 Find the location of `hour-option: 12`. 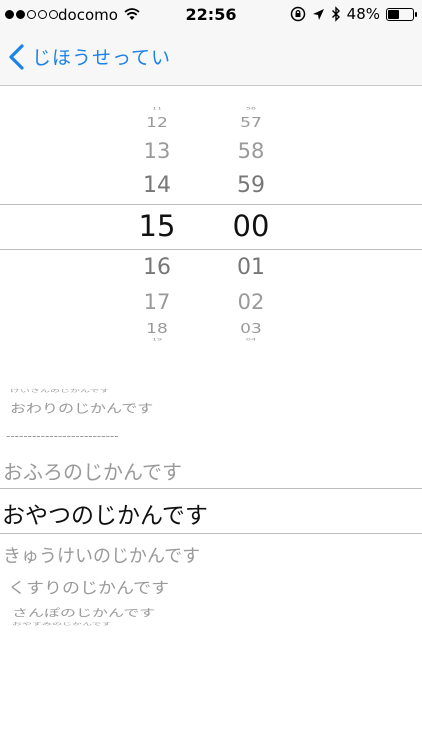

hour-option: 12 is located at coordinates (157, 123).